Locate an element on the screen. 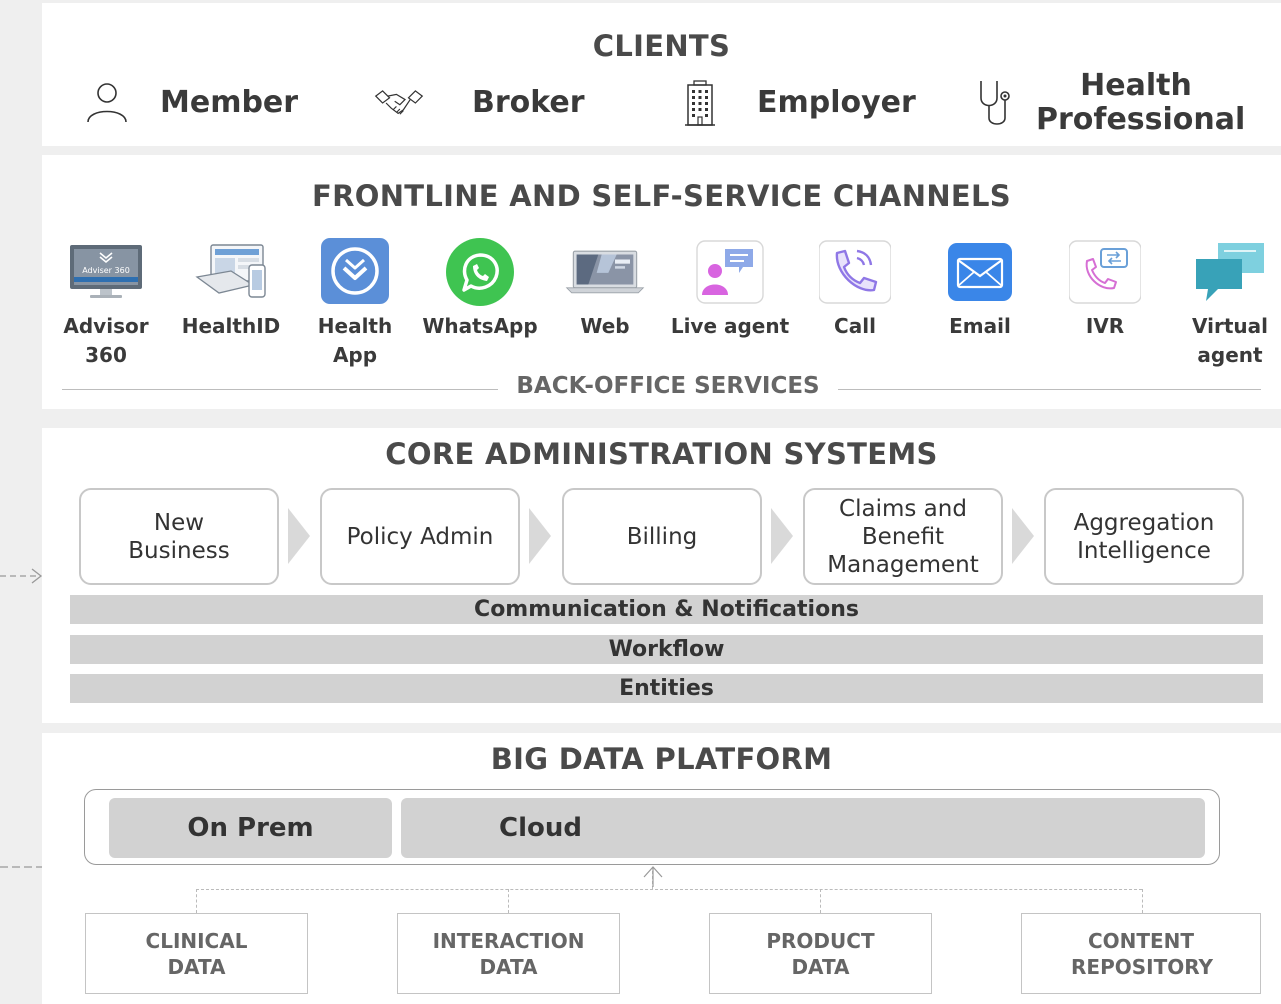 The height and width of the screenshot is (1004, 1281). source-label: PRODUCT DATA is located at coordinates (820, 953).